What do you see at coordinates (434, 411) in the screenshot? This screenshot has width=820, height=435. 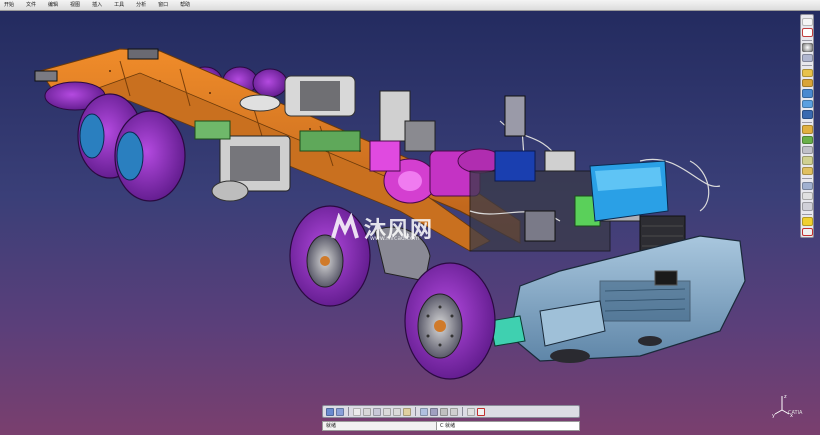 I see `shading-icon` at bounding box center [434, 411].